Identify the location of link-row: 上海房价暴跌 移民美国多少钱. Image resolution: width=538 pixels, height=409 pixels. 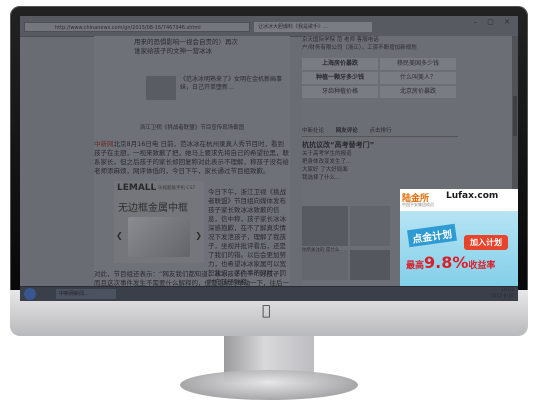
(380, 64).